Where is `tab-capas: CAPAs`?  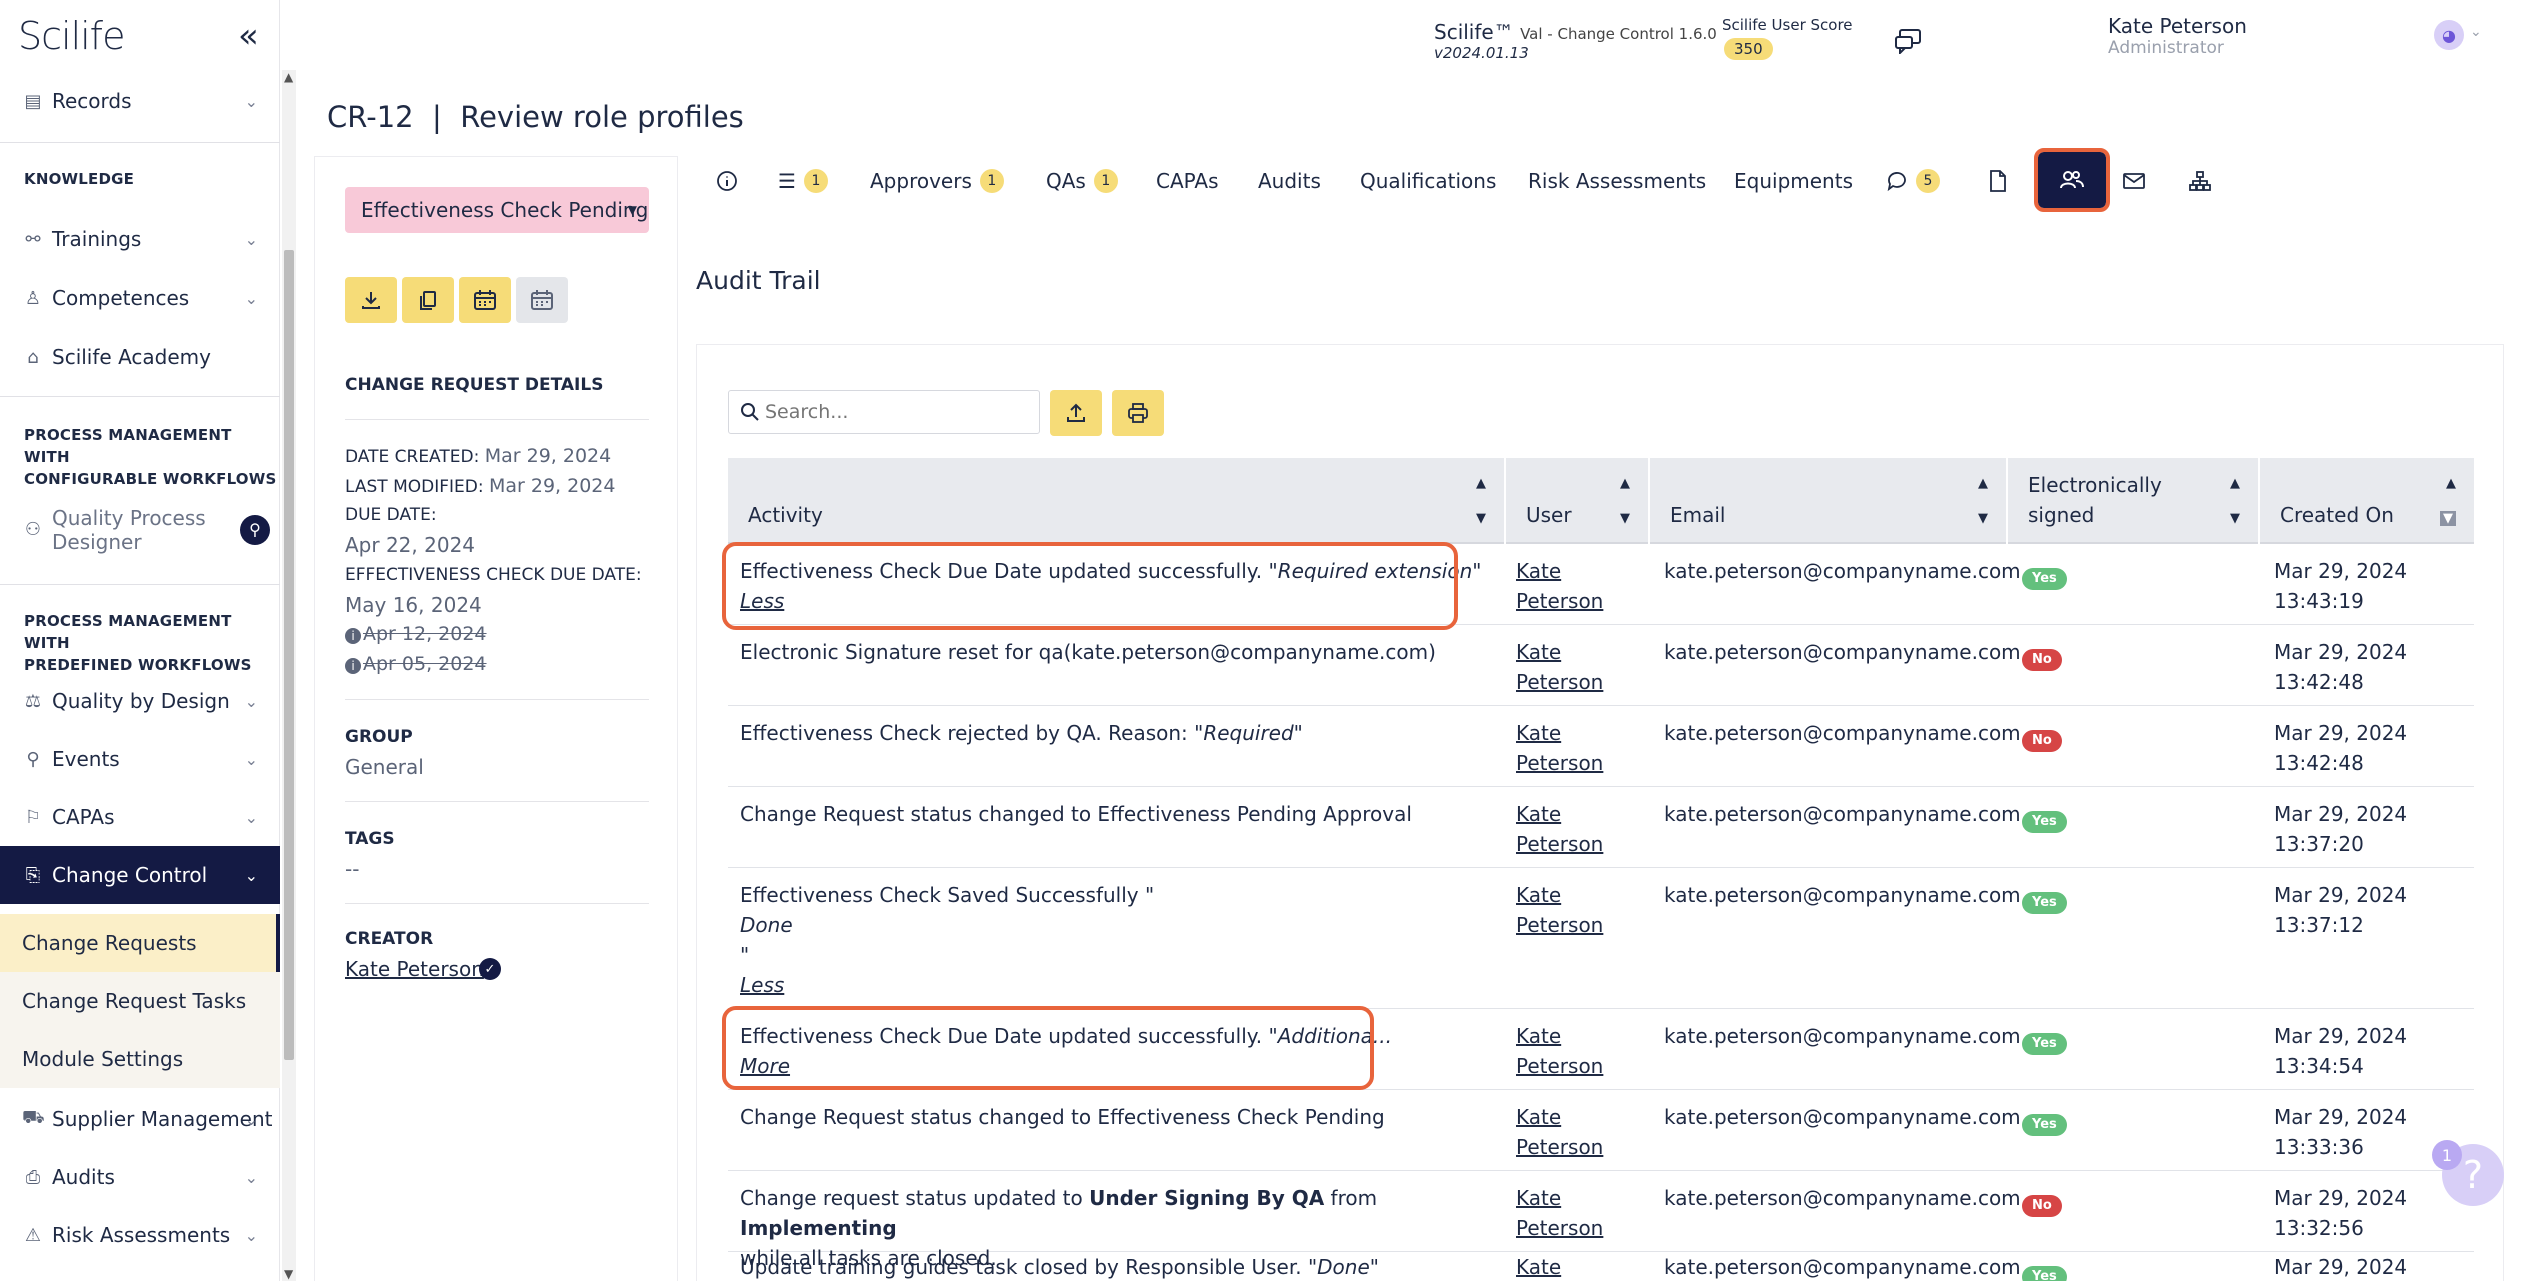
tab-capas: CAPAs is located at coordinates (1187, 181).